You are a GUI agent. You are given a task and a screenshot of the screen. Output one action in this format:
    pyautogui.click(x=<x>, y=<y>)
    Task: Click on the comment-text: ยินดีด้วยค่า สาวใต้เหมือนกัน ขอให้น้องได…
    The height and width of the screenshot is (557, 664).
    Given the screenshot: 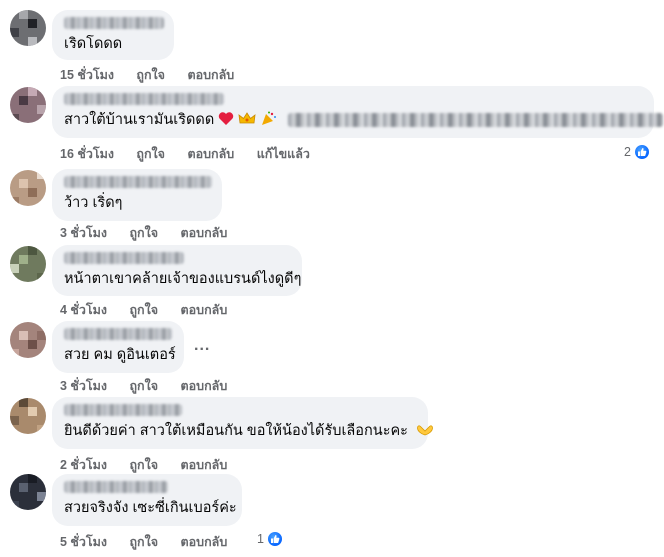 What is the action you would take?
    pyautogui.click(x=236, y=431)
    